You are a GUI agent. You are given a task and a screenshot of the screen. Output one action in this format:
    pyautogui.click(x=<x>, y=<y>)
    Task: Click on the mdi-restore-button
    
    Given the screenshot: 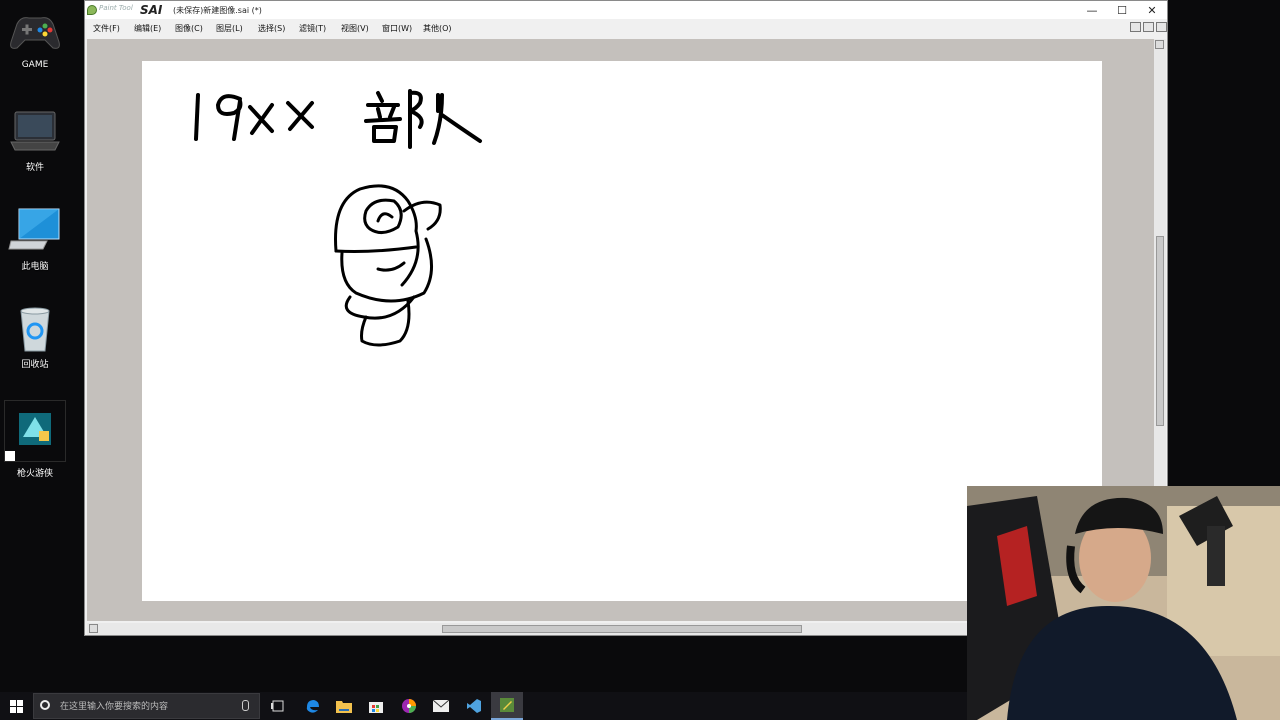 What is the action you would take?
    pyautogui.click(x=1148, y=27)
    